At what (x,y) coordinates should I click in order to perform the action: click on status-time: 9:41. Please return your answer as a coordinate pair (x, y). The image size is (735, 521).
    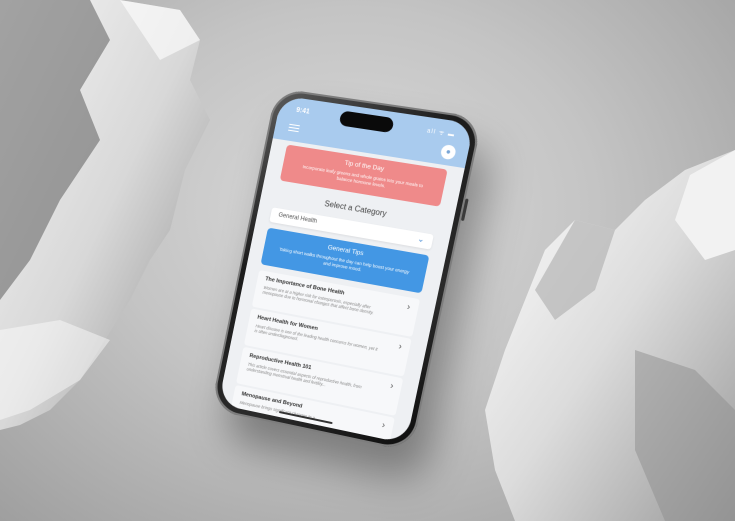
    Looking at the image, I should click on (303, 111).